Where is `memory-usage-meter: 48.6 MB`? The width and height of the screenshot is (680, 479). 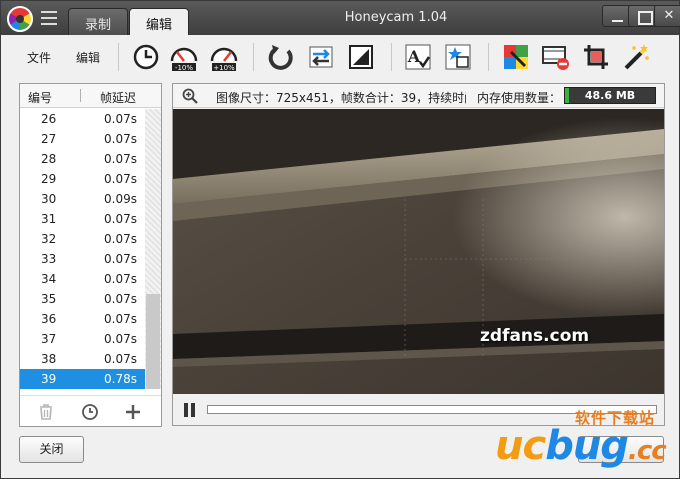
memory-usage-meter: 48.6 MB is located at coordinates (610, 95).